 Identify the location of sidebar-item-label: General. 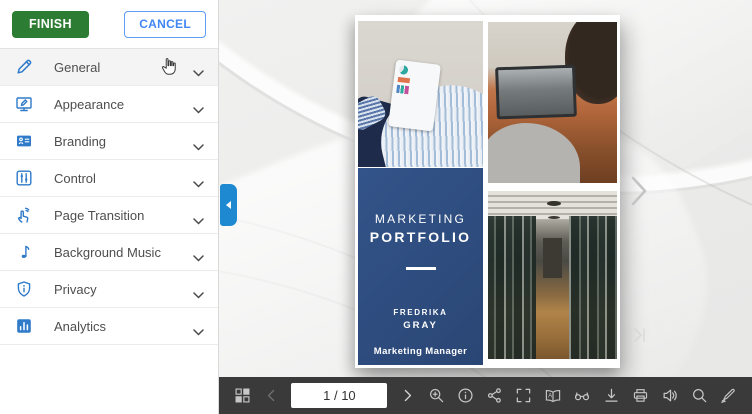
(77, 67).